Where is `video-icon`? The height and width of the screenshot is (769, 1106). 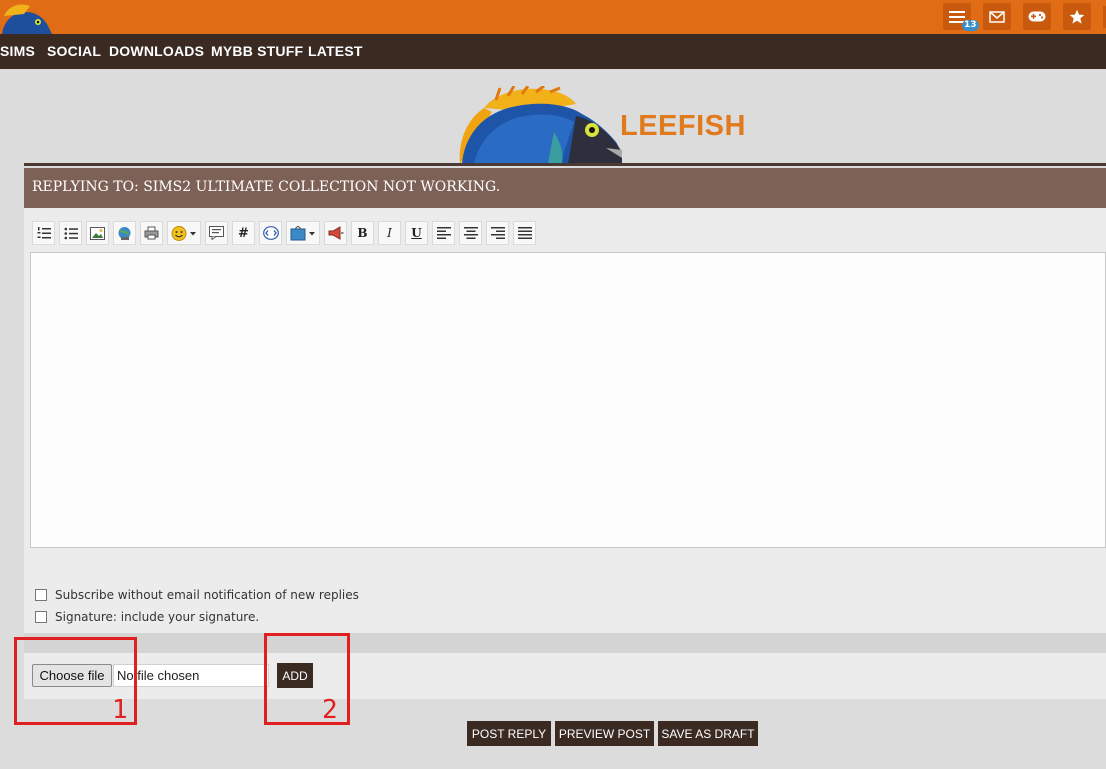
video-icon is located at coordinates (303, 233).